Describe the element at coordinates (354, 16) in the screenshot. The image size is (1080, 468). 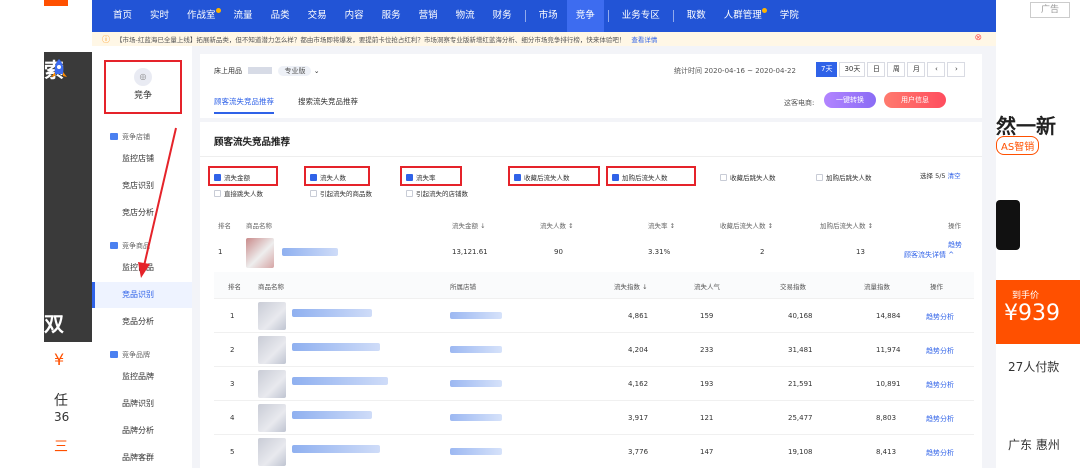
I see `nav-item: 内容` at that location.